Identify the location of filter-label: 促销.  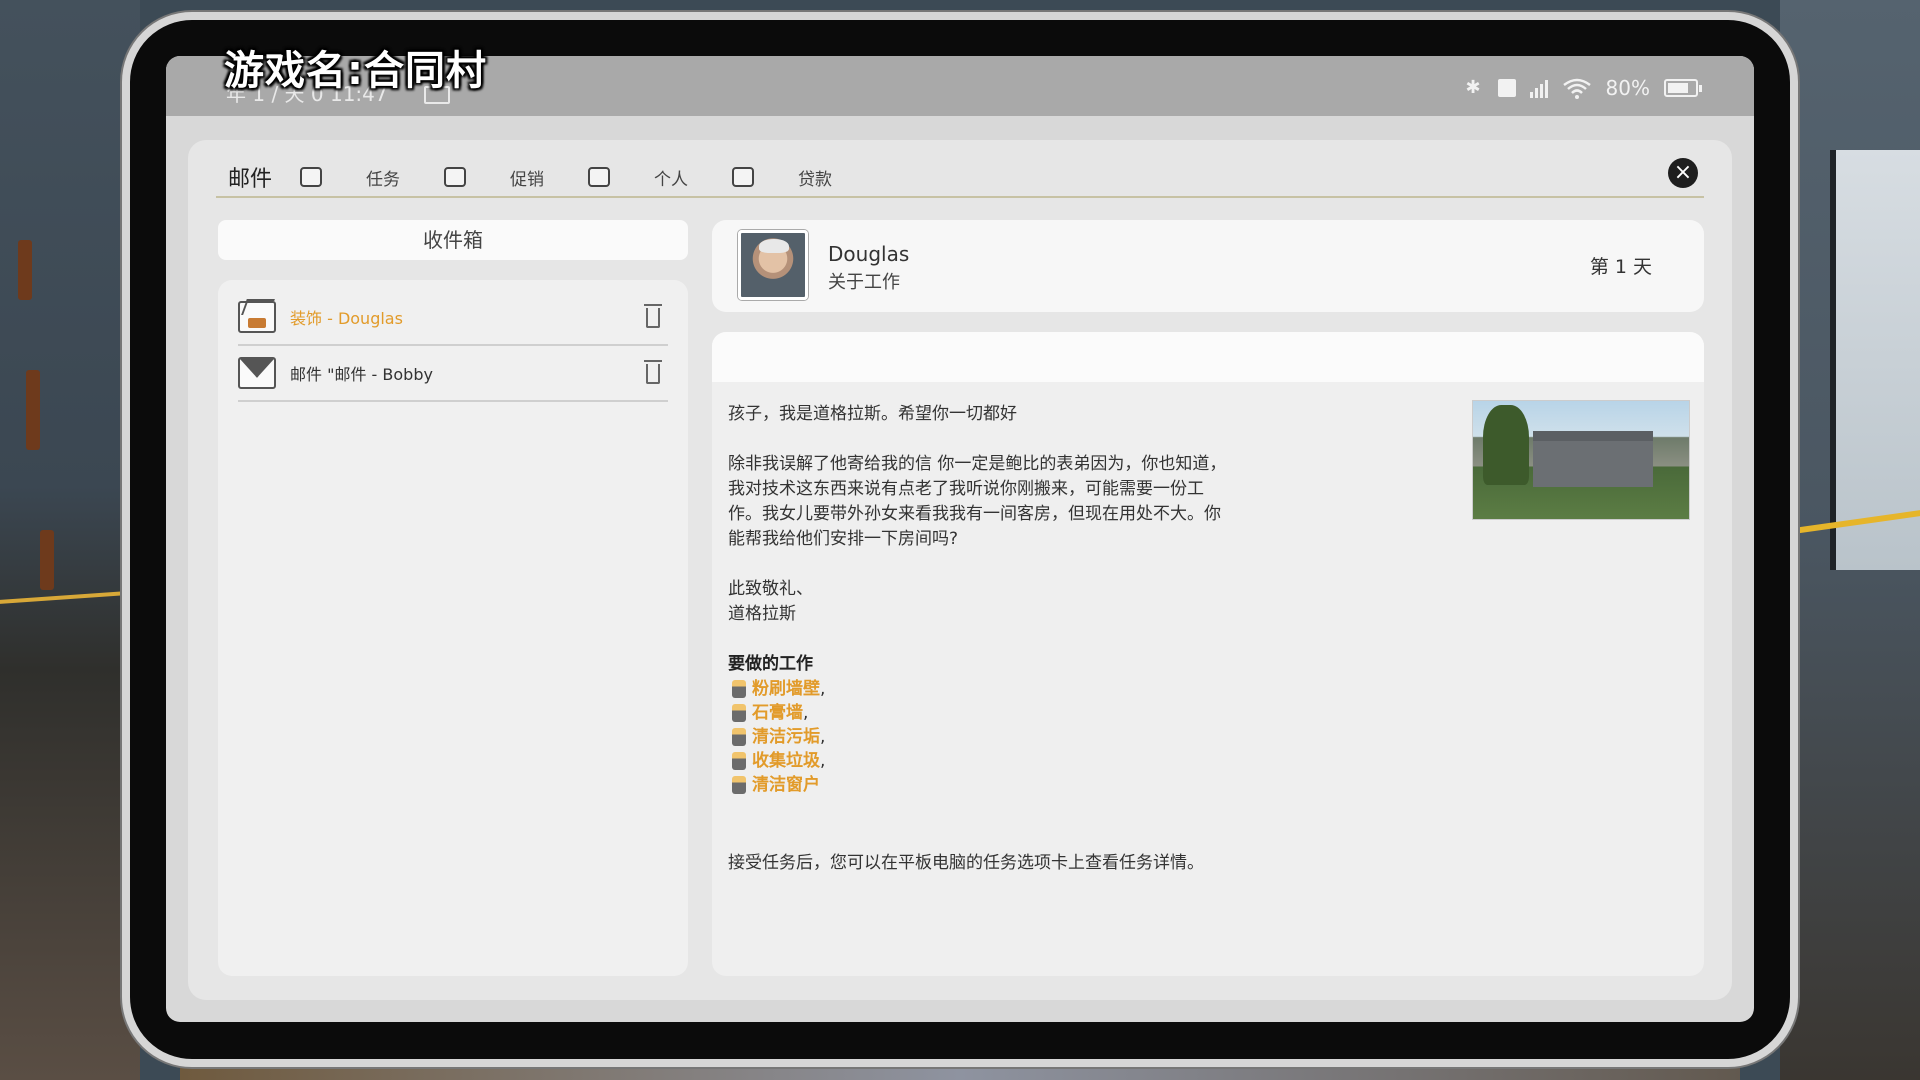
(527, 179).